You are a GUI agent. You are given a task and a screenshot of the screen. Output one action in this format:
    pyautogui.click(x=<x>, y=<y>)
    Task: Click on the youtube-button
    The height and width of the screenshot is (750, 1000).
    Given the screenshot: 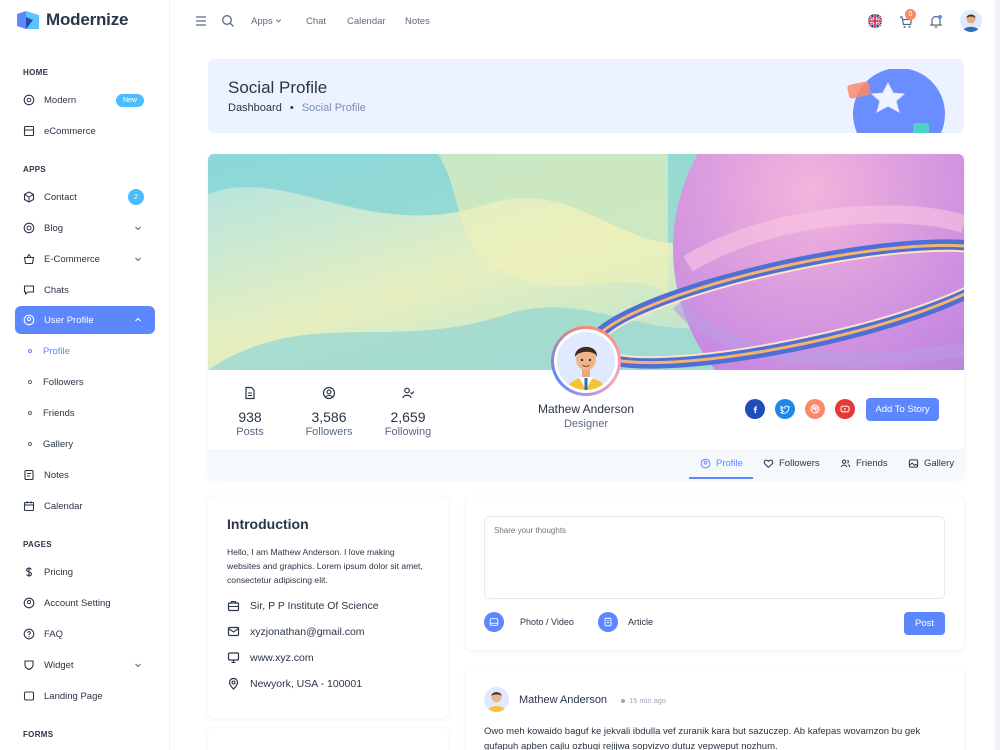 What is the action you would take?
    pyautogui.click(x=845, y=409)
    